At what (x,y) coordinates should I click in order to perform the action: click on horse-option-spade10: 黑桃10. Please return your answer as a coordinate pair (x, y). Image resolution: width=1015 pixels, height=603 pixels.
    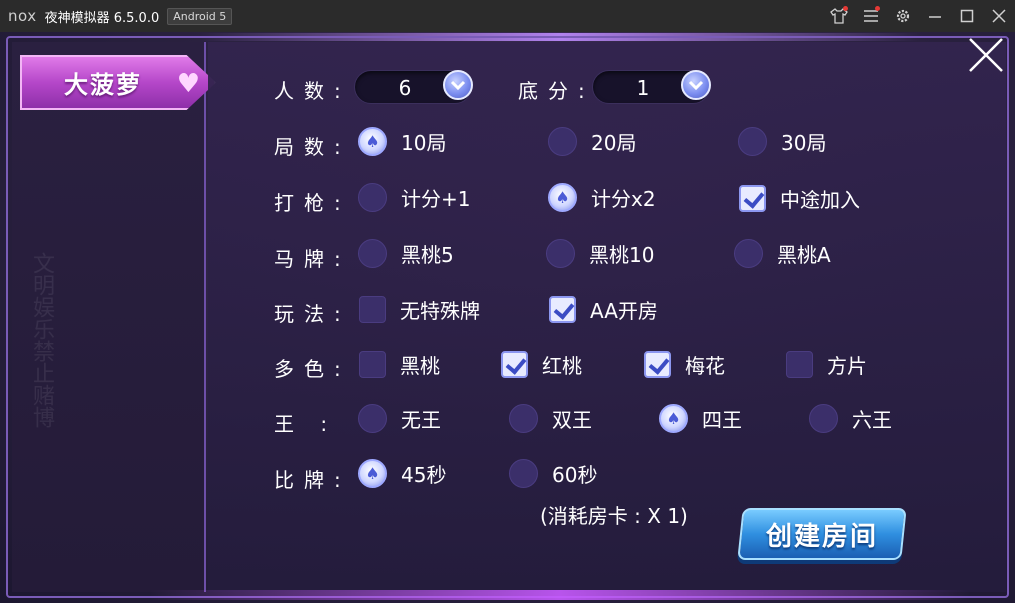
    Looking at the image, I should click on (600, 253).